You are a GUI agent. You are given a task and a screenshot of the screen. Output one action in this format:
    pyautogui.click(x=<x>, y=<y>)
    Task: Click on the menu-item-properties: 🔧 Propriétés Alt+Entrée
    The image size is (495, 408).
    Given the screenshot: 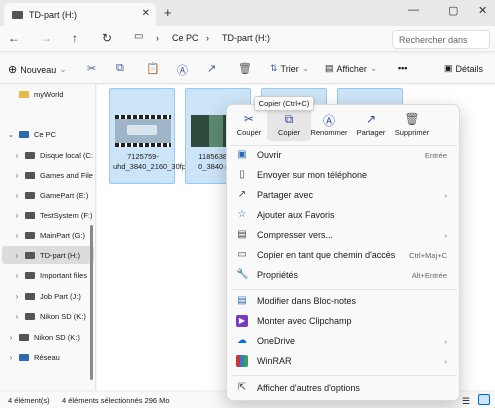 What is the action you would take?
    pyautogui.click(x=344, y=275)
    